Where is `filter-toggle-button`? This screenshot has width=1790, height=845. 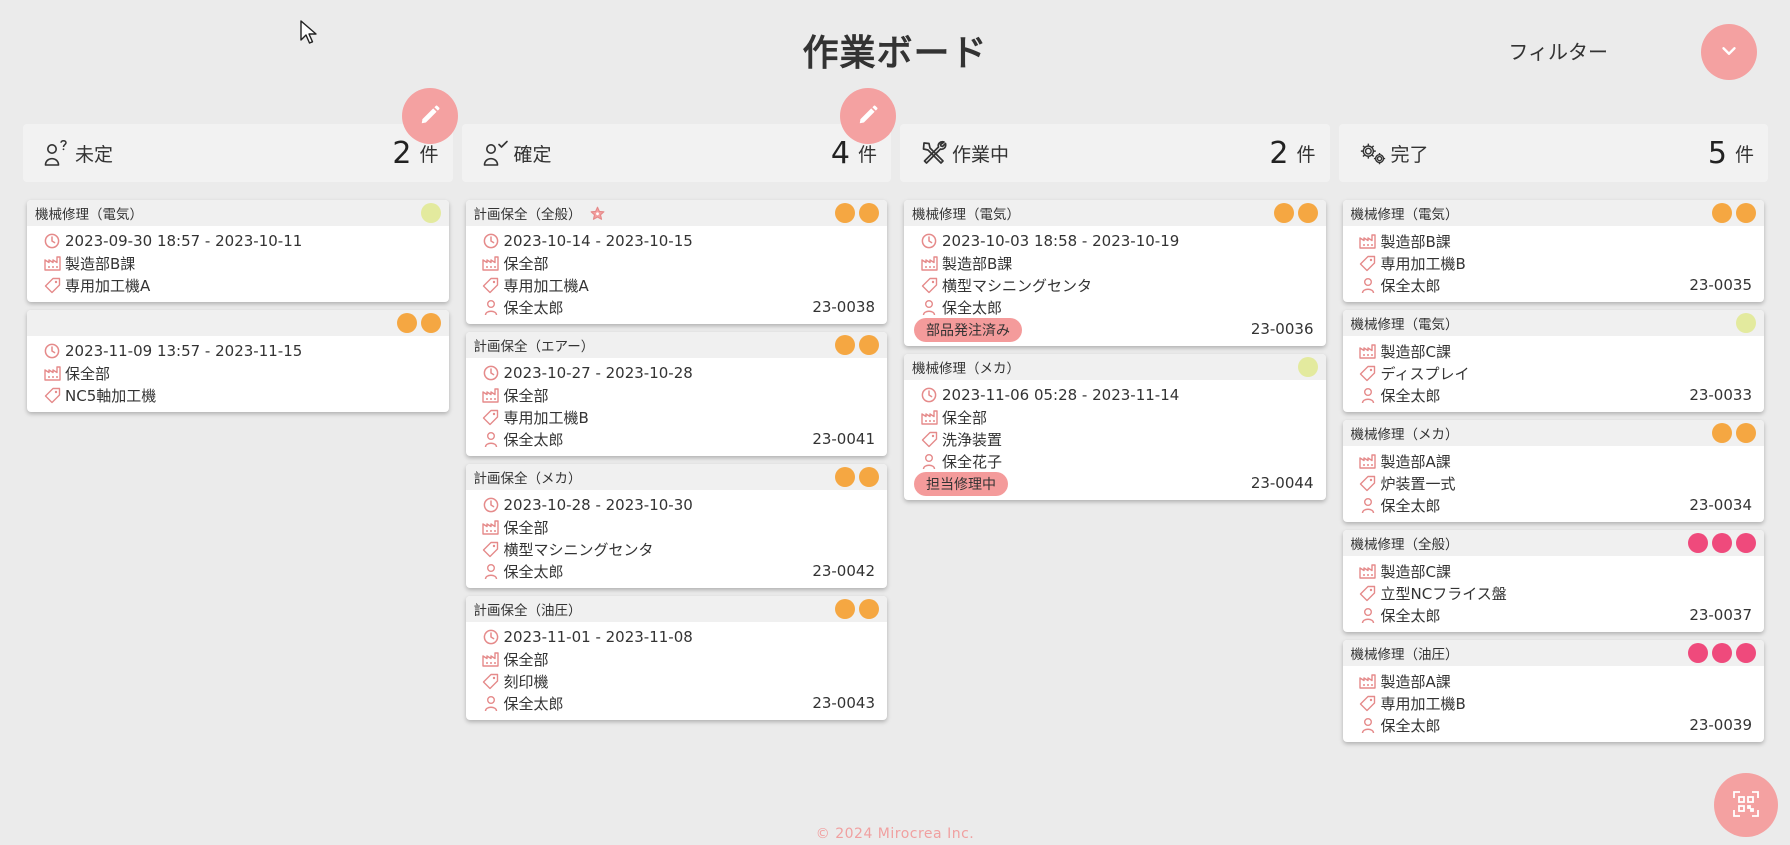
filter-toggle-button is located at coordinates (1729, 52).